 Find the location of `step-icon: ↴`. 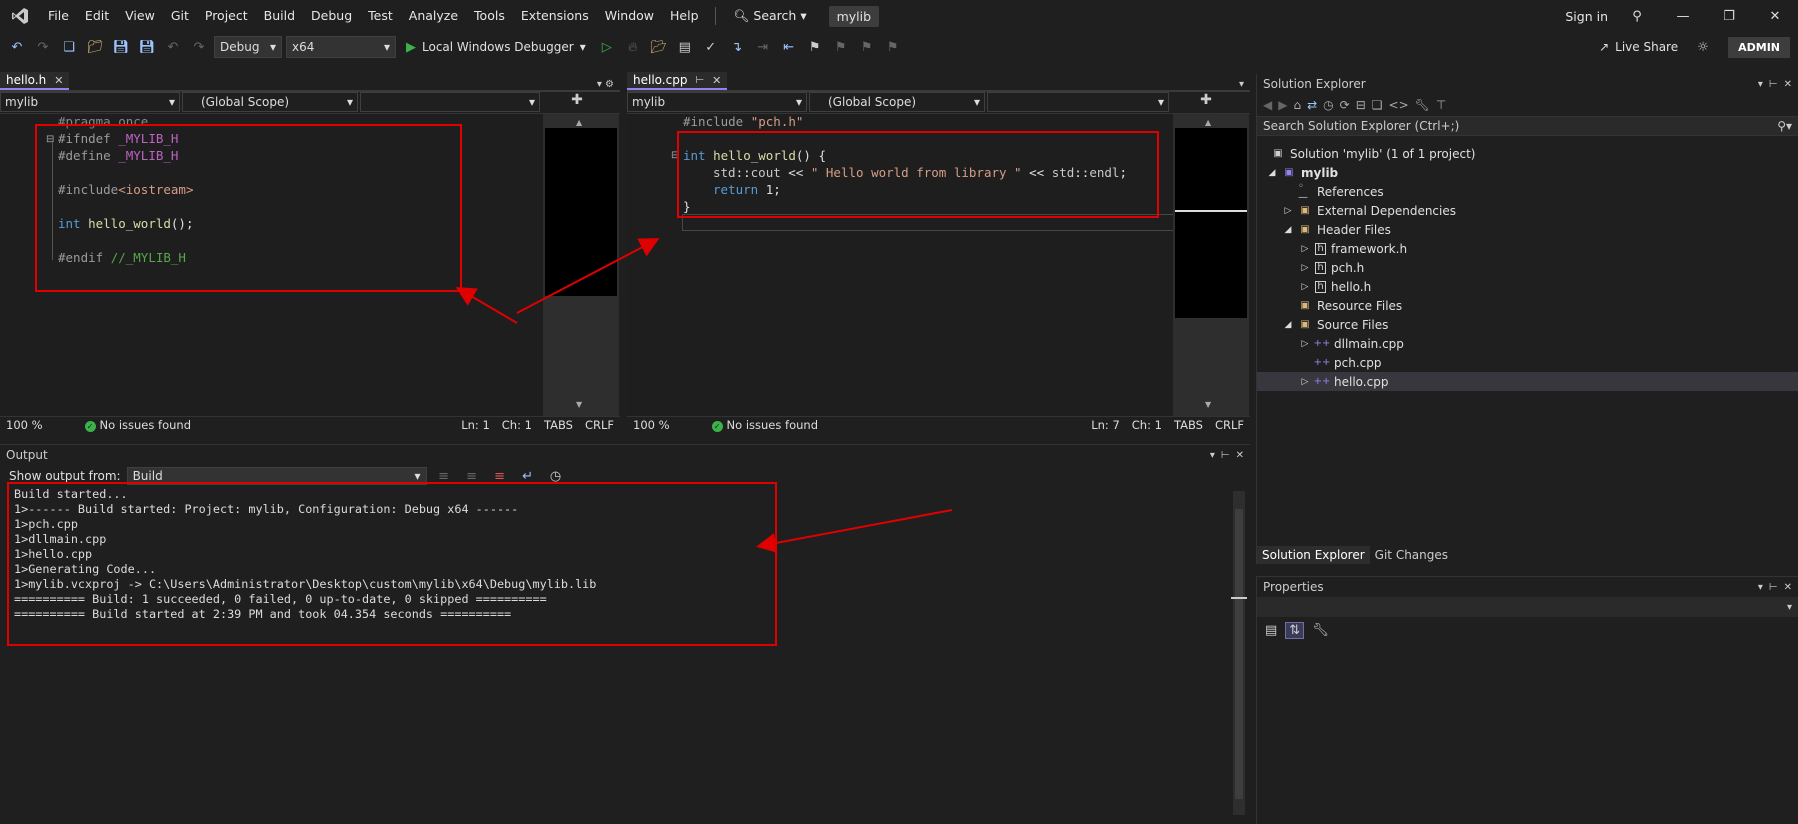

step-icon: ↴ is located at coordinates (737, 47).